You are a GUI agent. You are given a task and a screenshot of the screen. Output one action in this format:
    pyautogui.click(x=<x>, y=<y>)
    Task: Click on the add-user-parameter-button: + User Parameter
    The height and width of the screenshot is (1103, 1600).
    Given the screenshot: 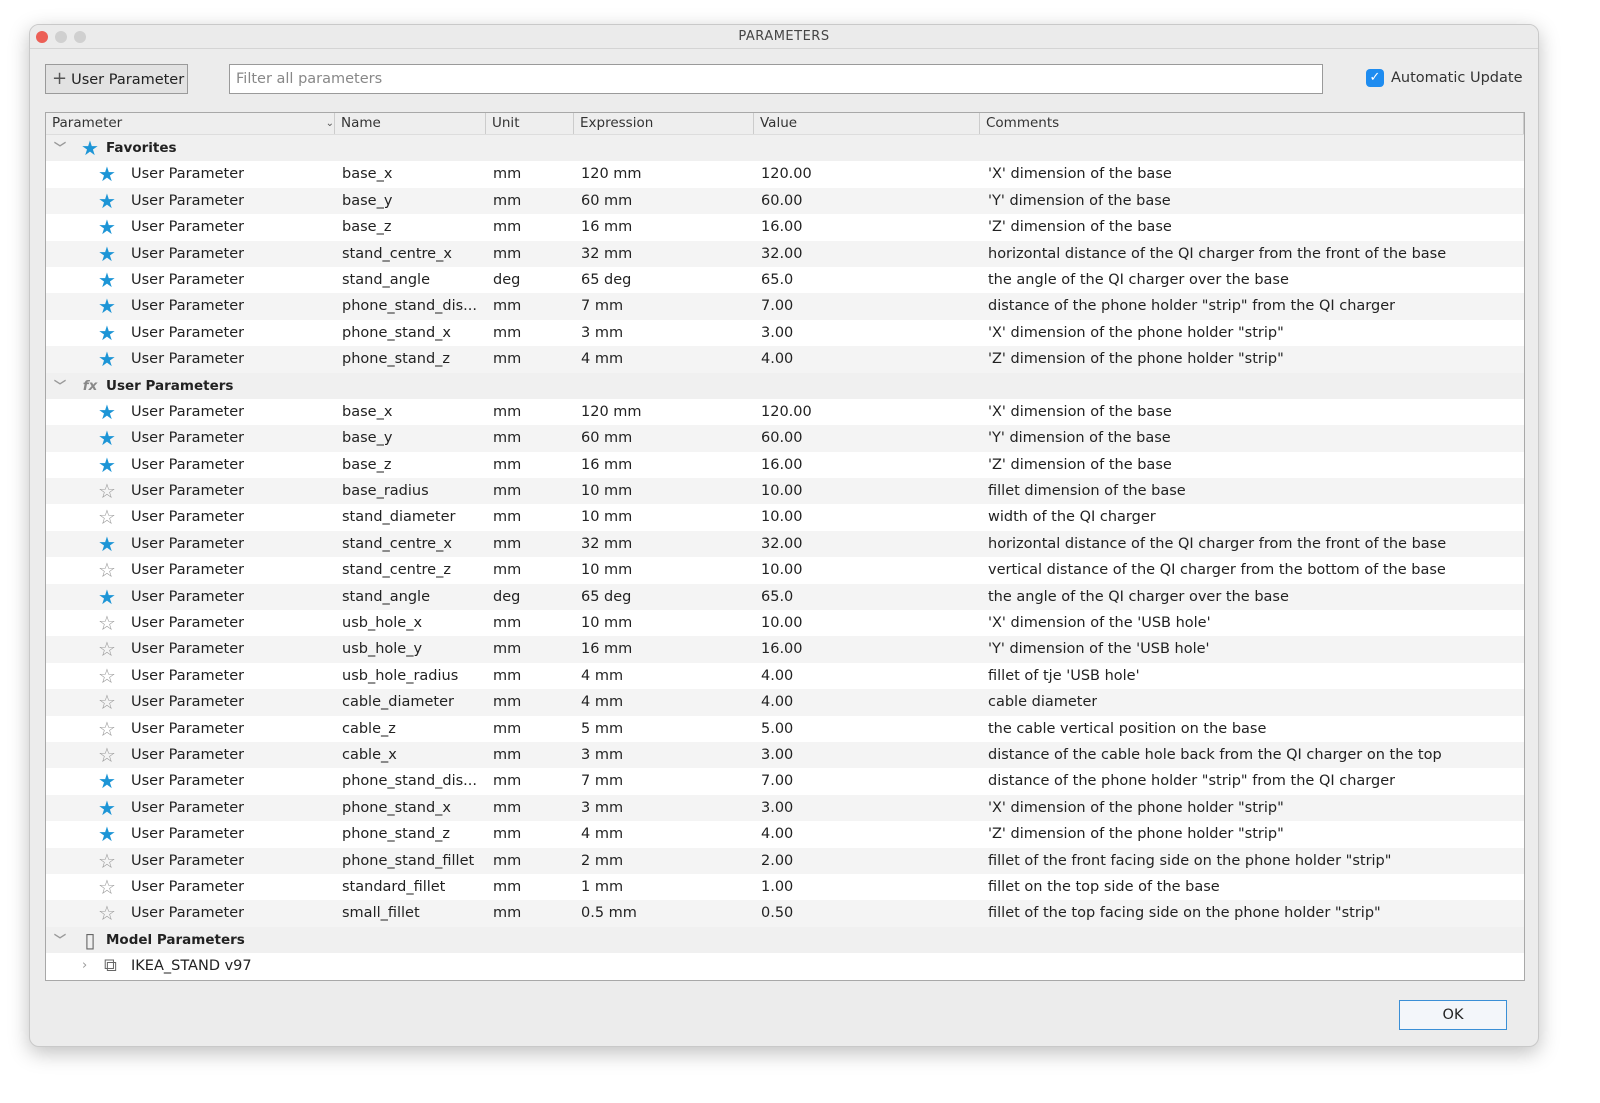 What is the action you would take?
    pyautogui.click(x=116, y=79)
    